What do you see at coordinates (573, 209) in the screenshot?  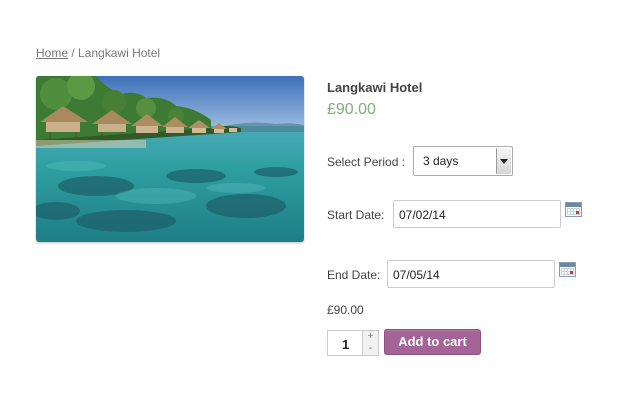 I see `start-date-calendar-icon` at bounding box center [573, 209].